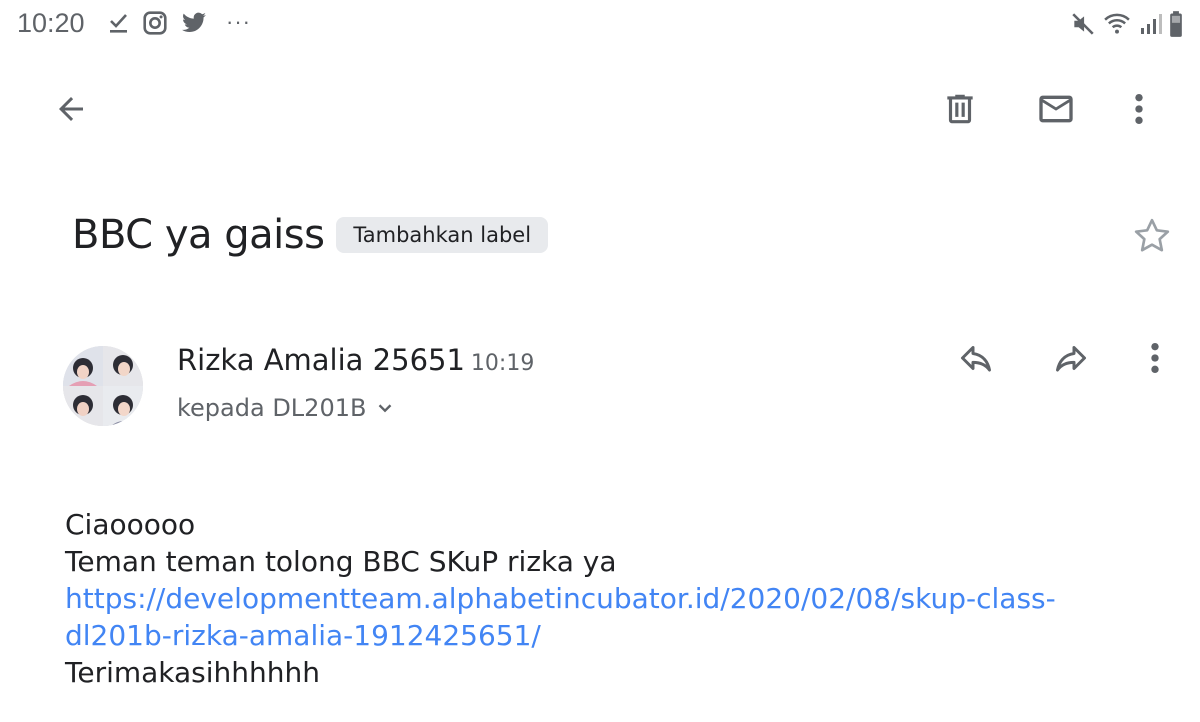 This screenshot has height=722, width=1200. I want to click on mail-icon, so click(1056, 111).